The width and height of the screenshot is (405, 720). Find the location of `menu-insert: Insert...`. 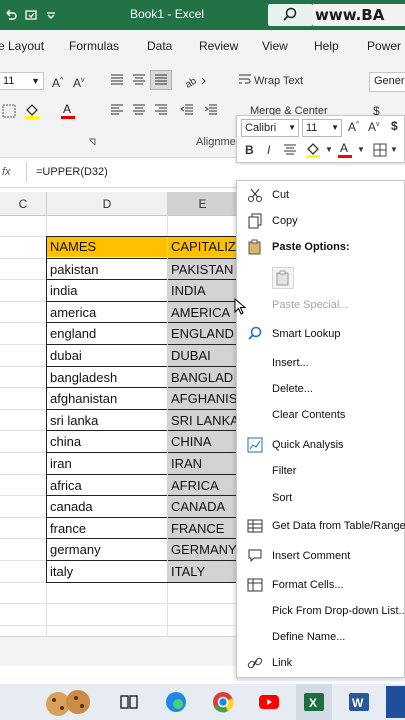

menu-insert: Insert... is located at coordinates (290, 363).